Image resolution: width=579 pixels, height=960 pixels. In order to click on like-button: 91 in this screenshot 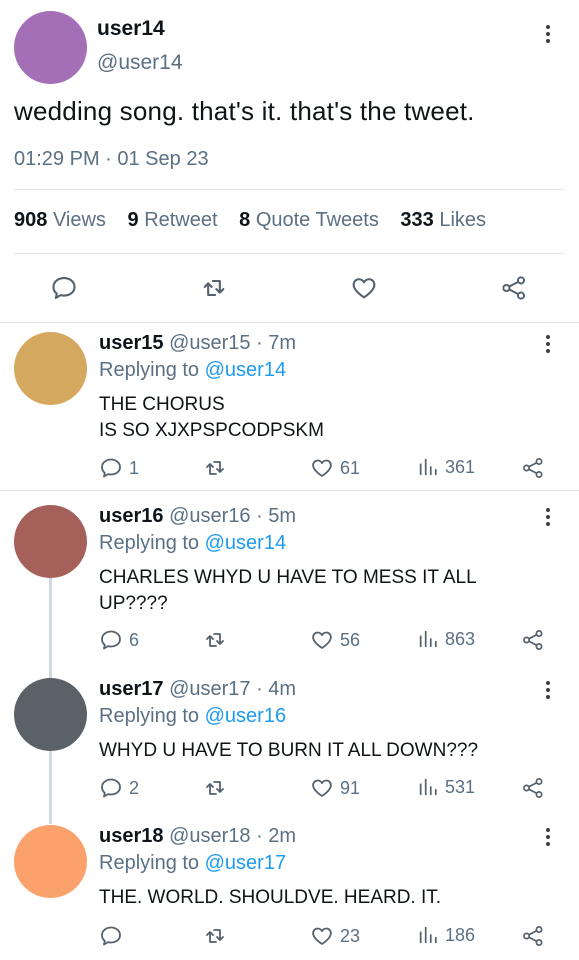, I will do `click(335, 788)`.